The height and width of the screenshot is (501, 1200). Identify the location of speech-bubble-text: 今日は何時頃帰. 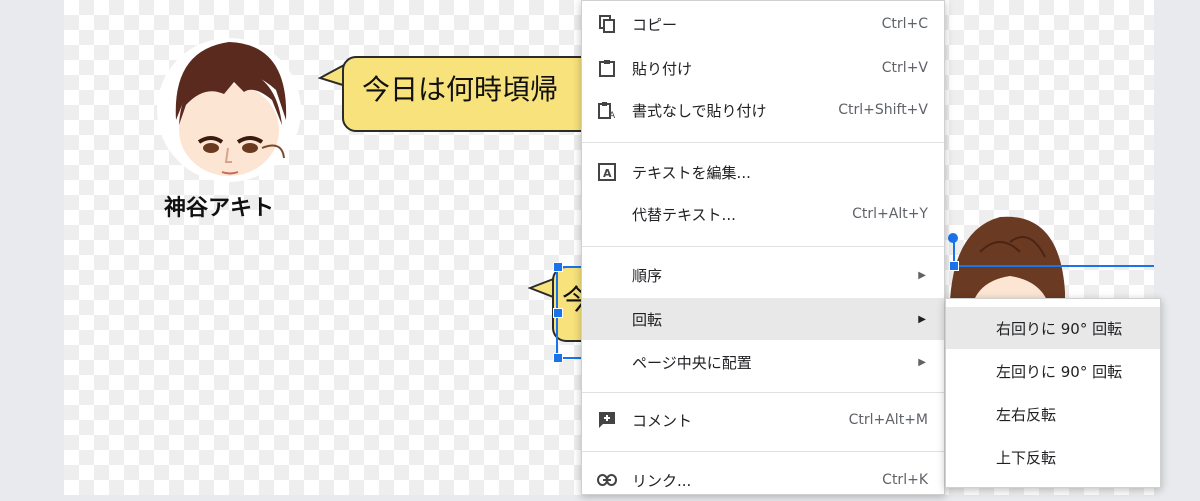
(460, 89).